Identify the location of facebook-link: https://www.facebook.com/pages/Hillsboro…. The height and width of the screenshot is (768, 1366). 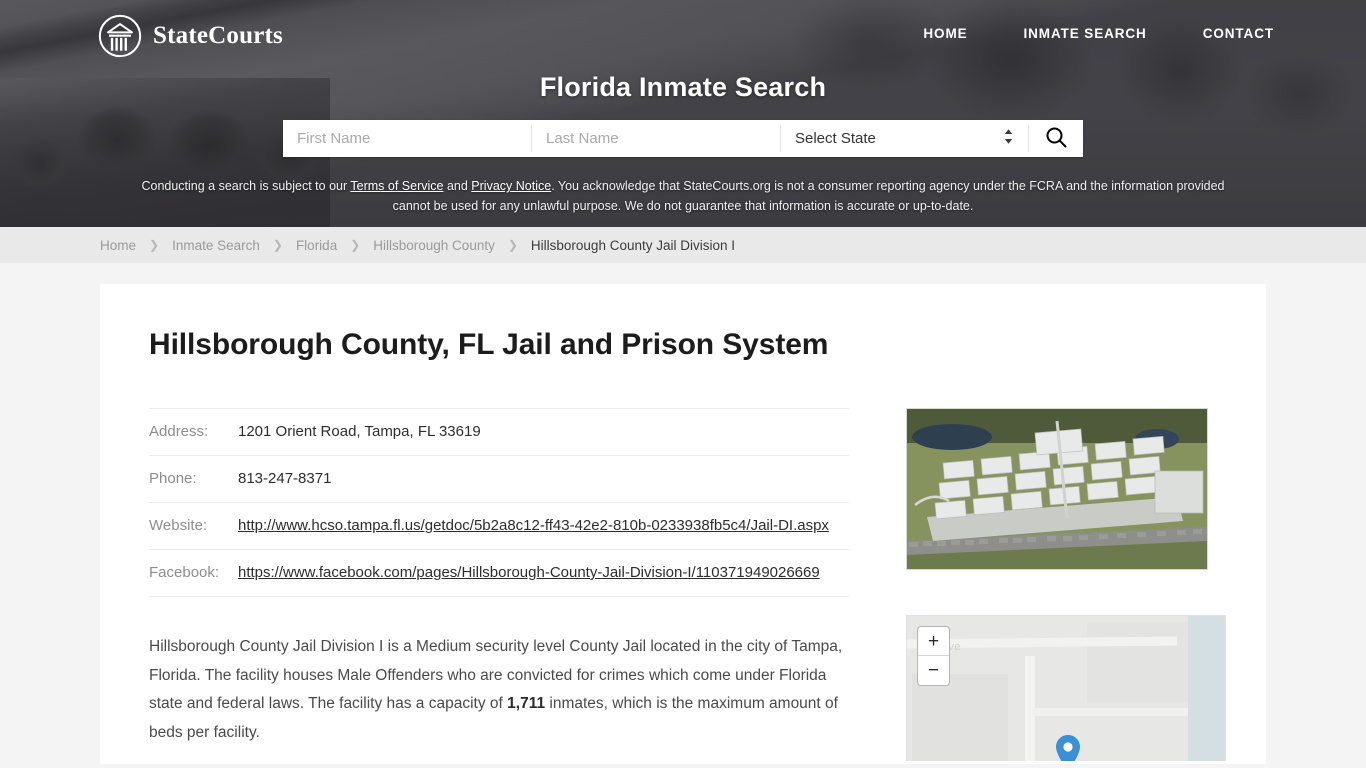
(529, 572).